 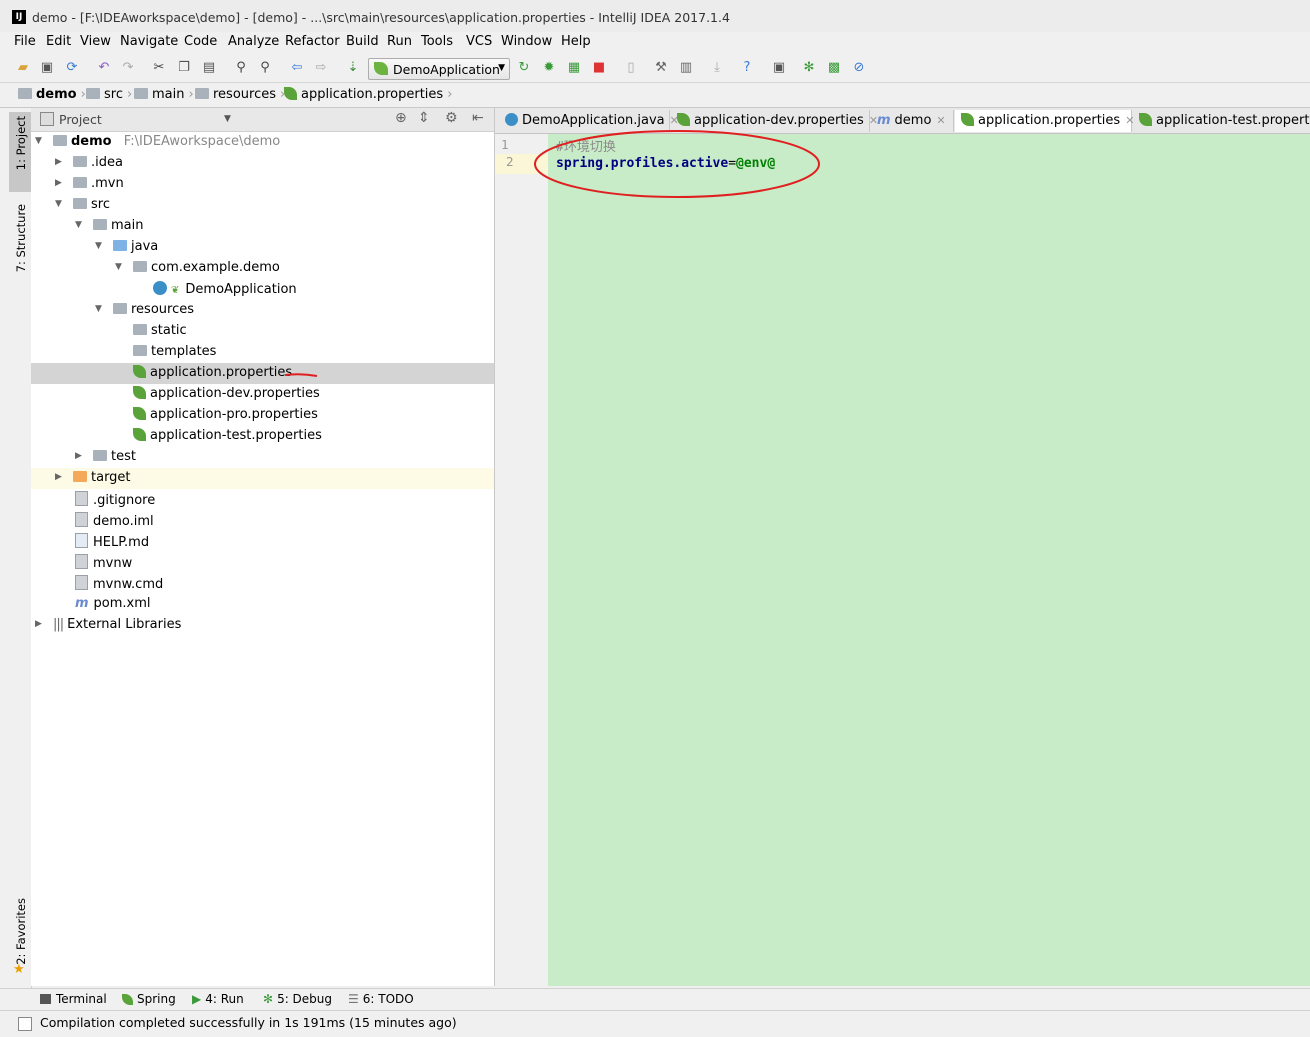 I want to click on tree-row-resources: ▼ resources, so click(x=262, y=310).